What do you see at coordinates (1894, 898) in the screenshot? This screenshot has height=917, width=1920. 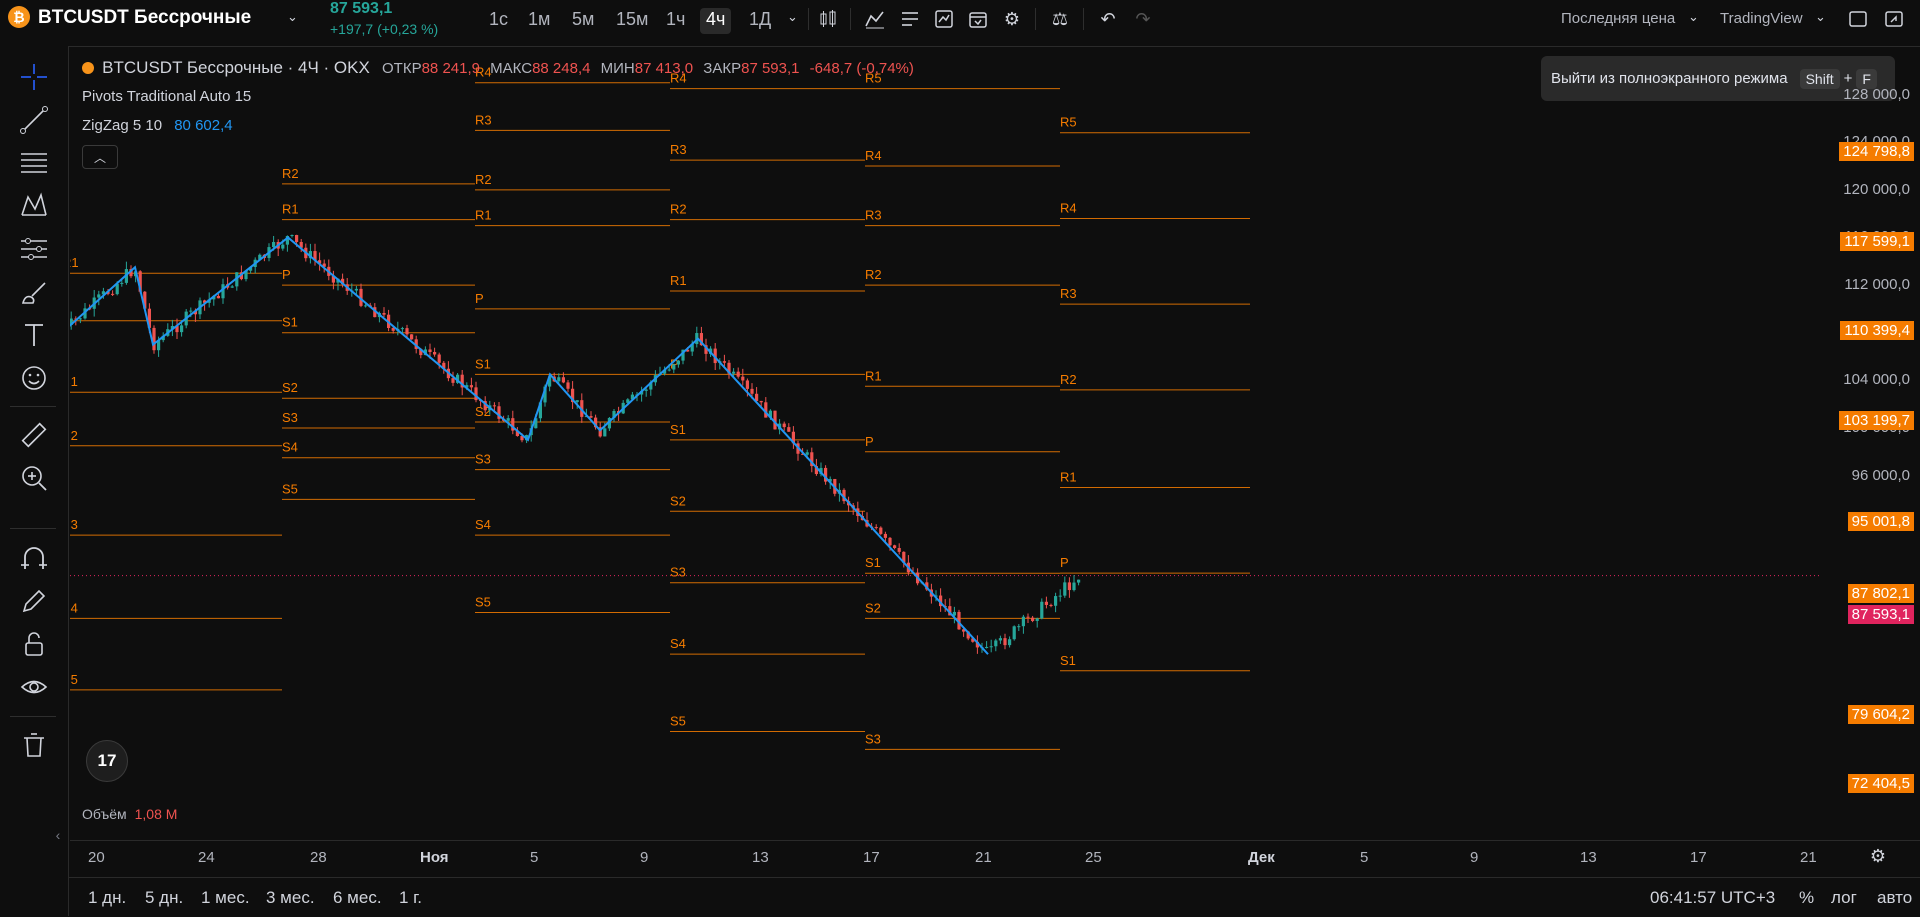 I see `auto-toggle: авто` at bounding box center [1894, 898].